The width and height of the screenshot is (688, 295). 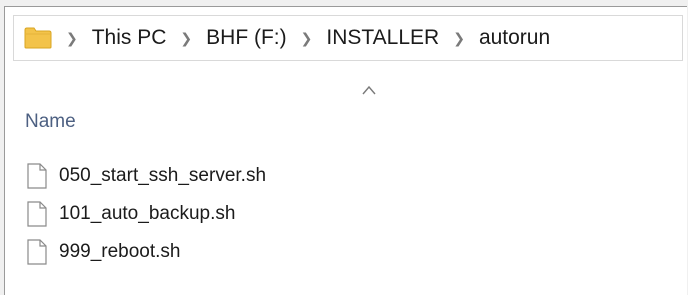 What do you see at coordinates (120, 251) in the screenshot?
I see `file-name: 999_reboot.sh` at bounding box center [120, 251].